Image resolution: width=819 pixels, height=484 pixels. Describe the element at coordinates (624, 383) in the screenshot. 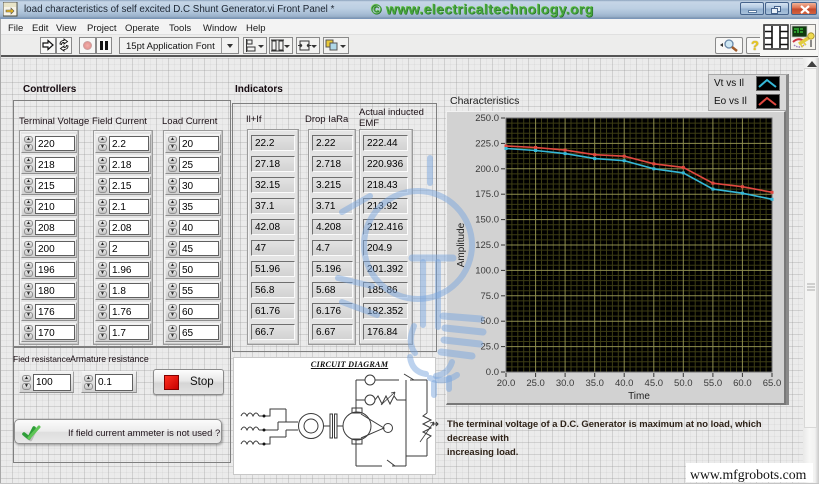

I see `svg-text: 40.0` at that location.